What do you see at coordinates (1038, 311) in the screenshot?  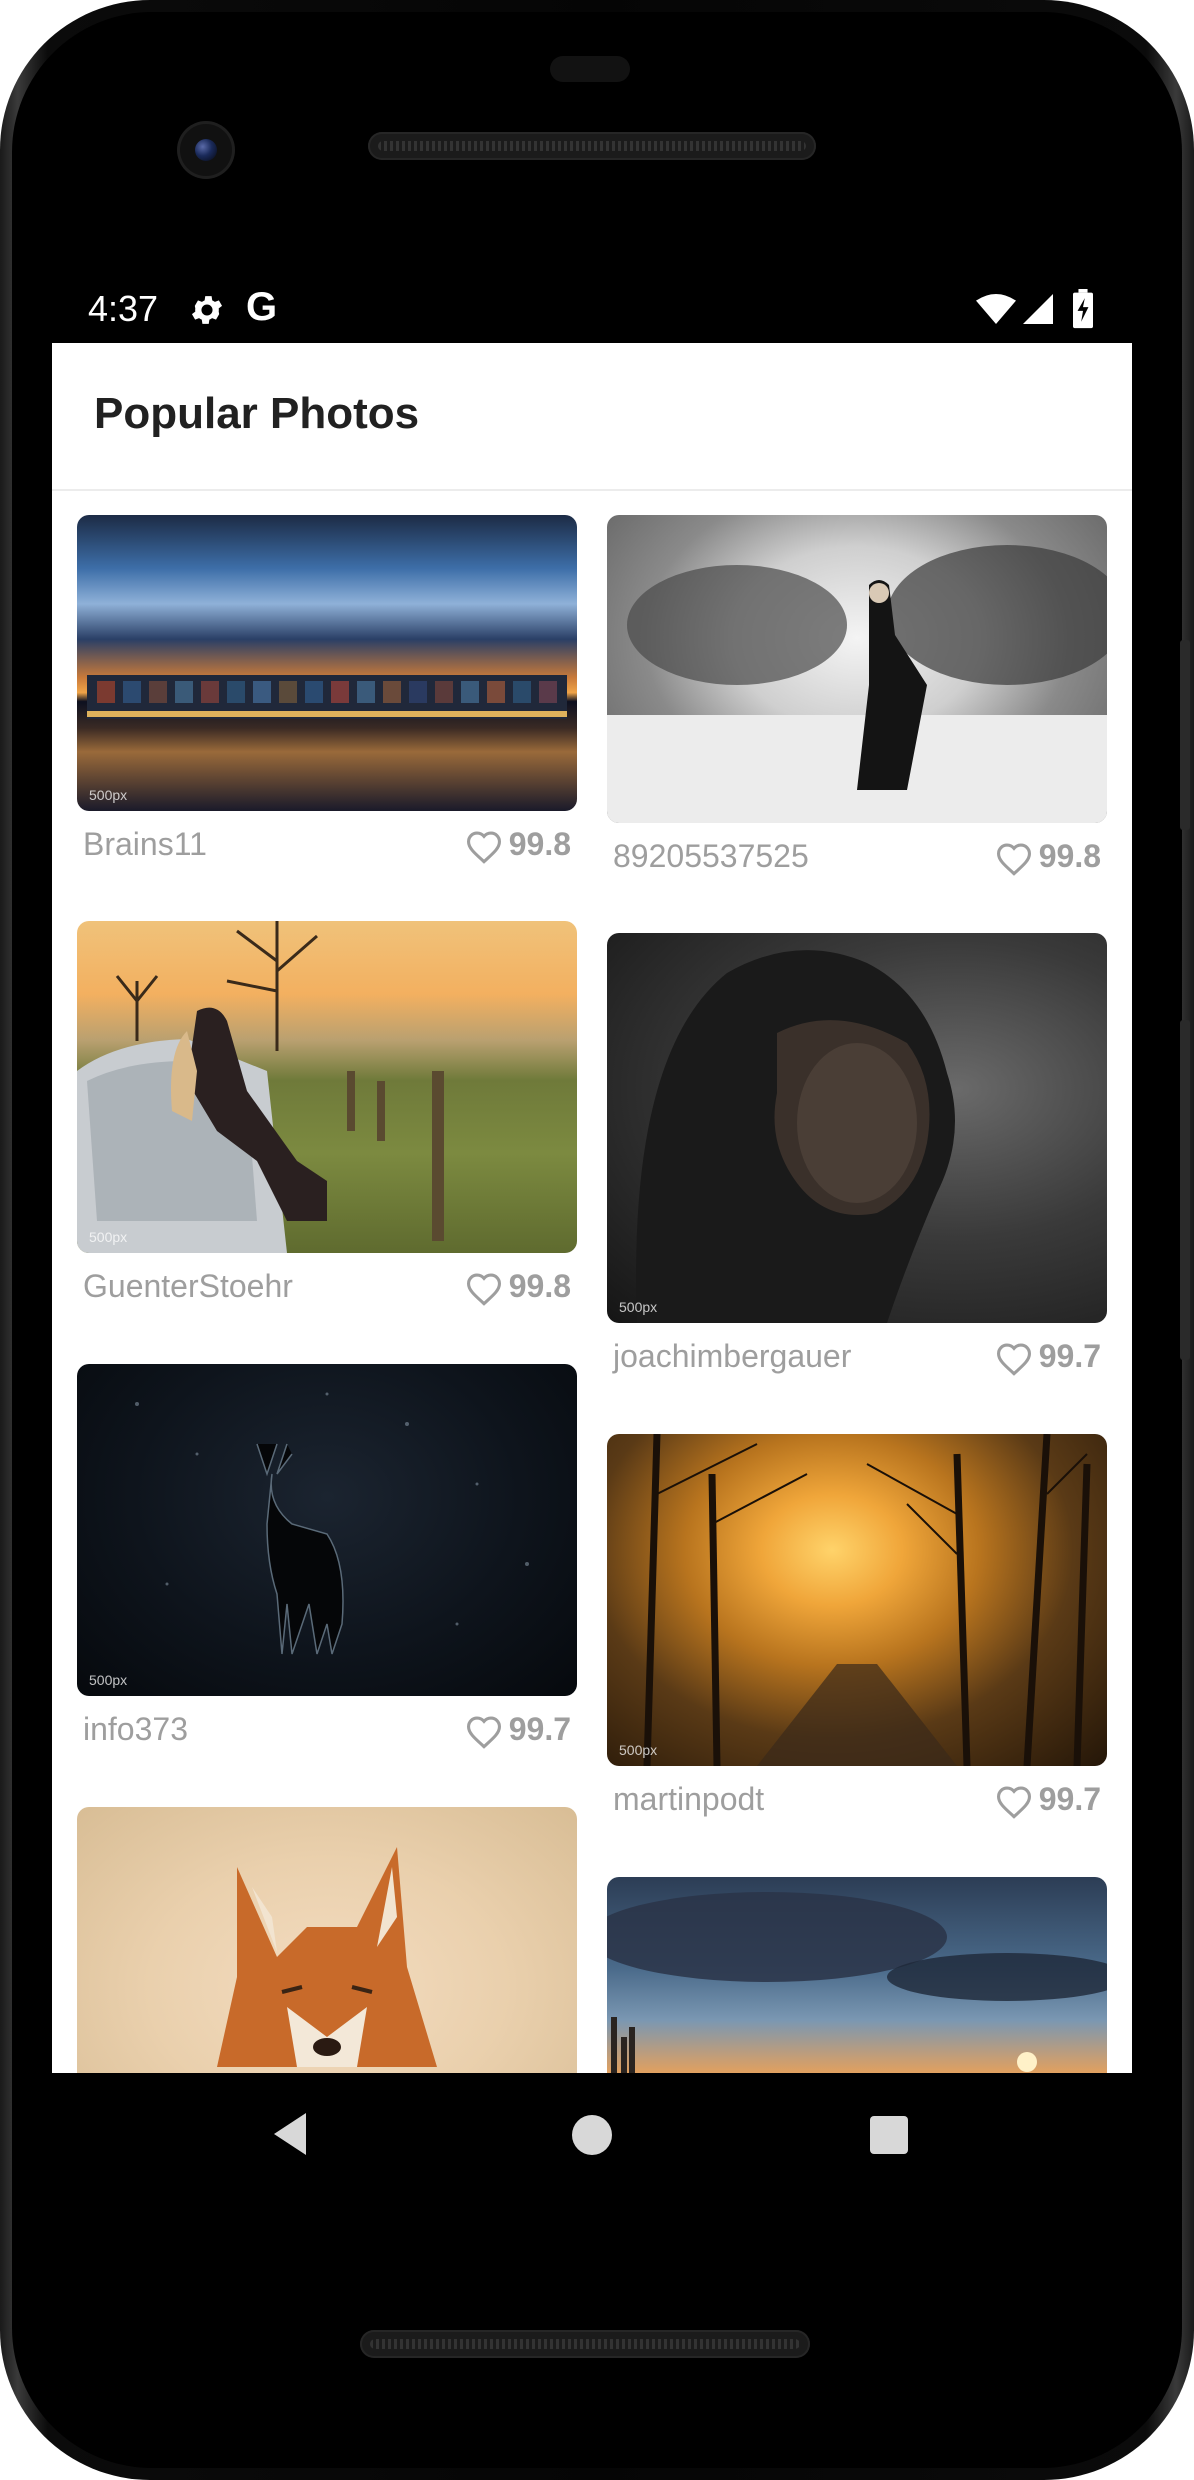 I see `signal-icon` at bounding box center [1038, 311].